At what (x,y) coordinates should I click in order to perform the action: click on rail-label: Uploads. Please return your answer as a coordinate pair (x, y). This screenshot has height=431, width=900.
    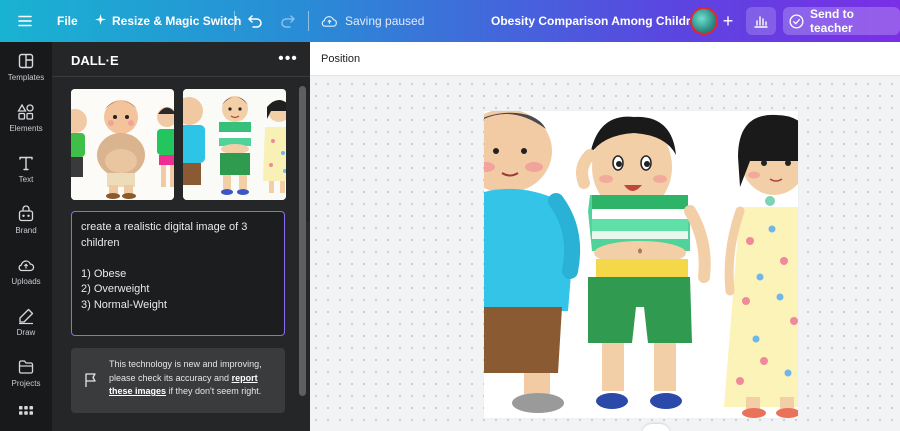
    Looking at the image, I should click on (26, 281).